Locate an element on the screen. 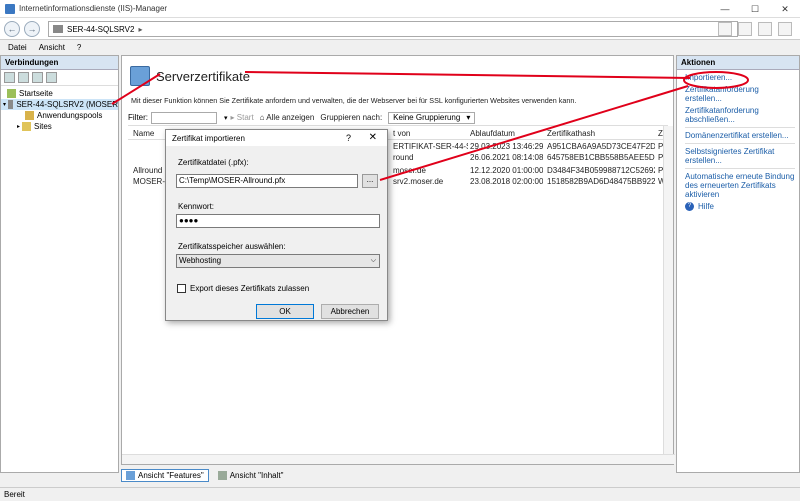  tree-item-server: ▾ SER-44-SQLSRV2 (MOSER is located at coordinates (59, 104).